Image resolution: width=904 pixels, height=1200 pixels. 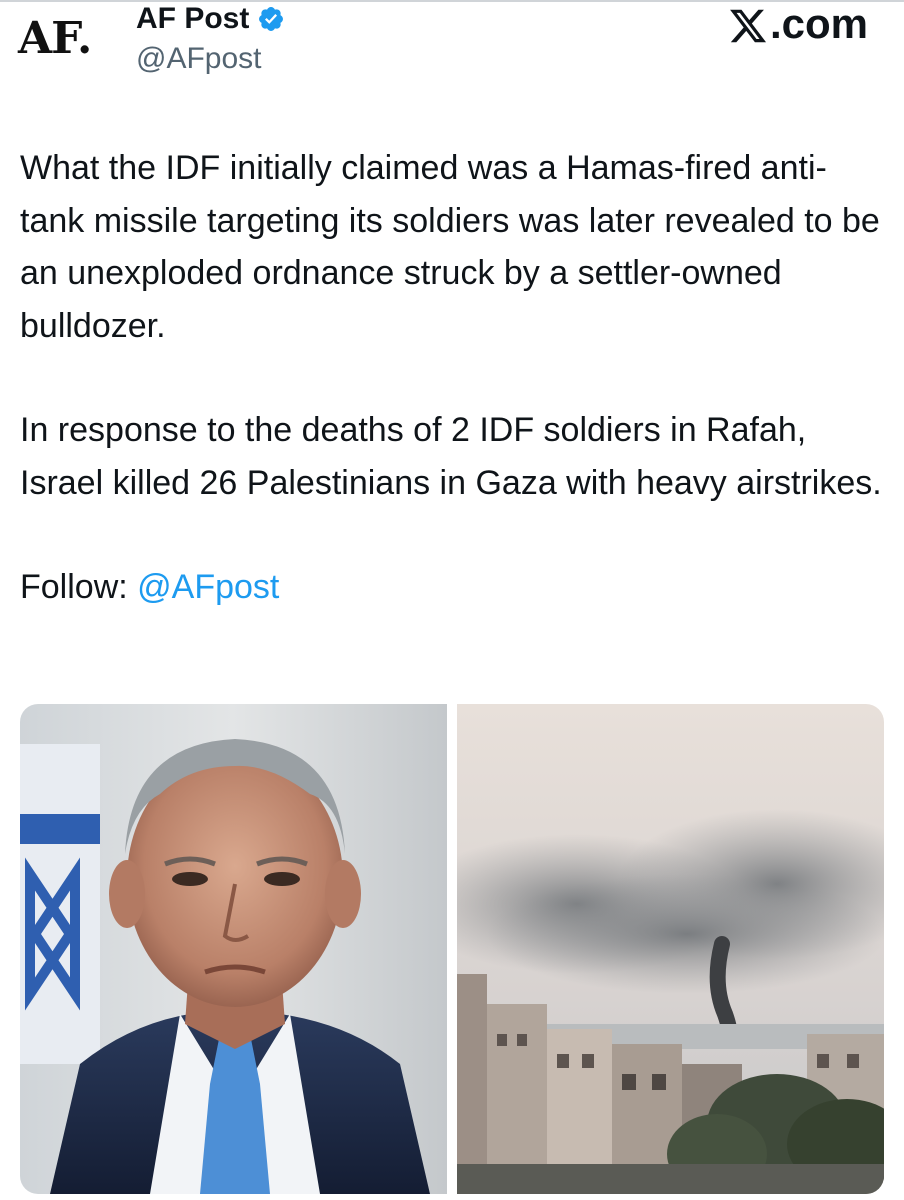 I want to click on site-watermark: .com, so click(x=798, y=24).